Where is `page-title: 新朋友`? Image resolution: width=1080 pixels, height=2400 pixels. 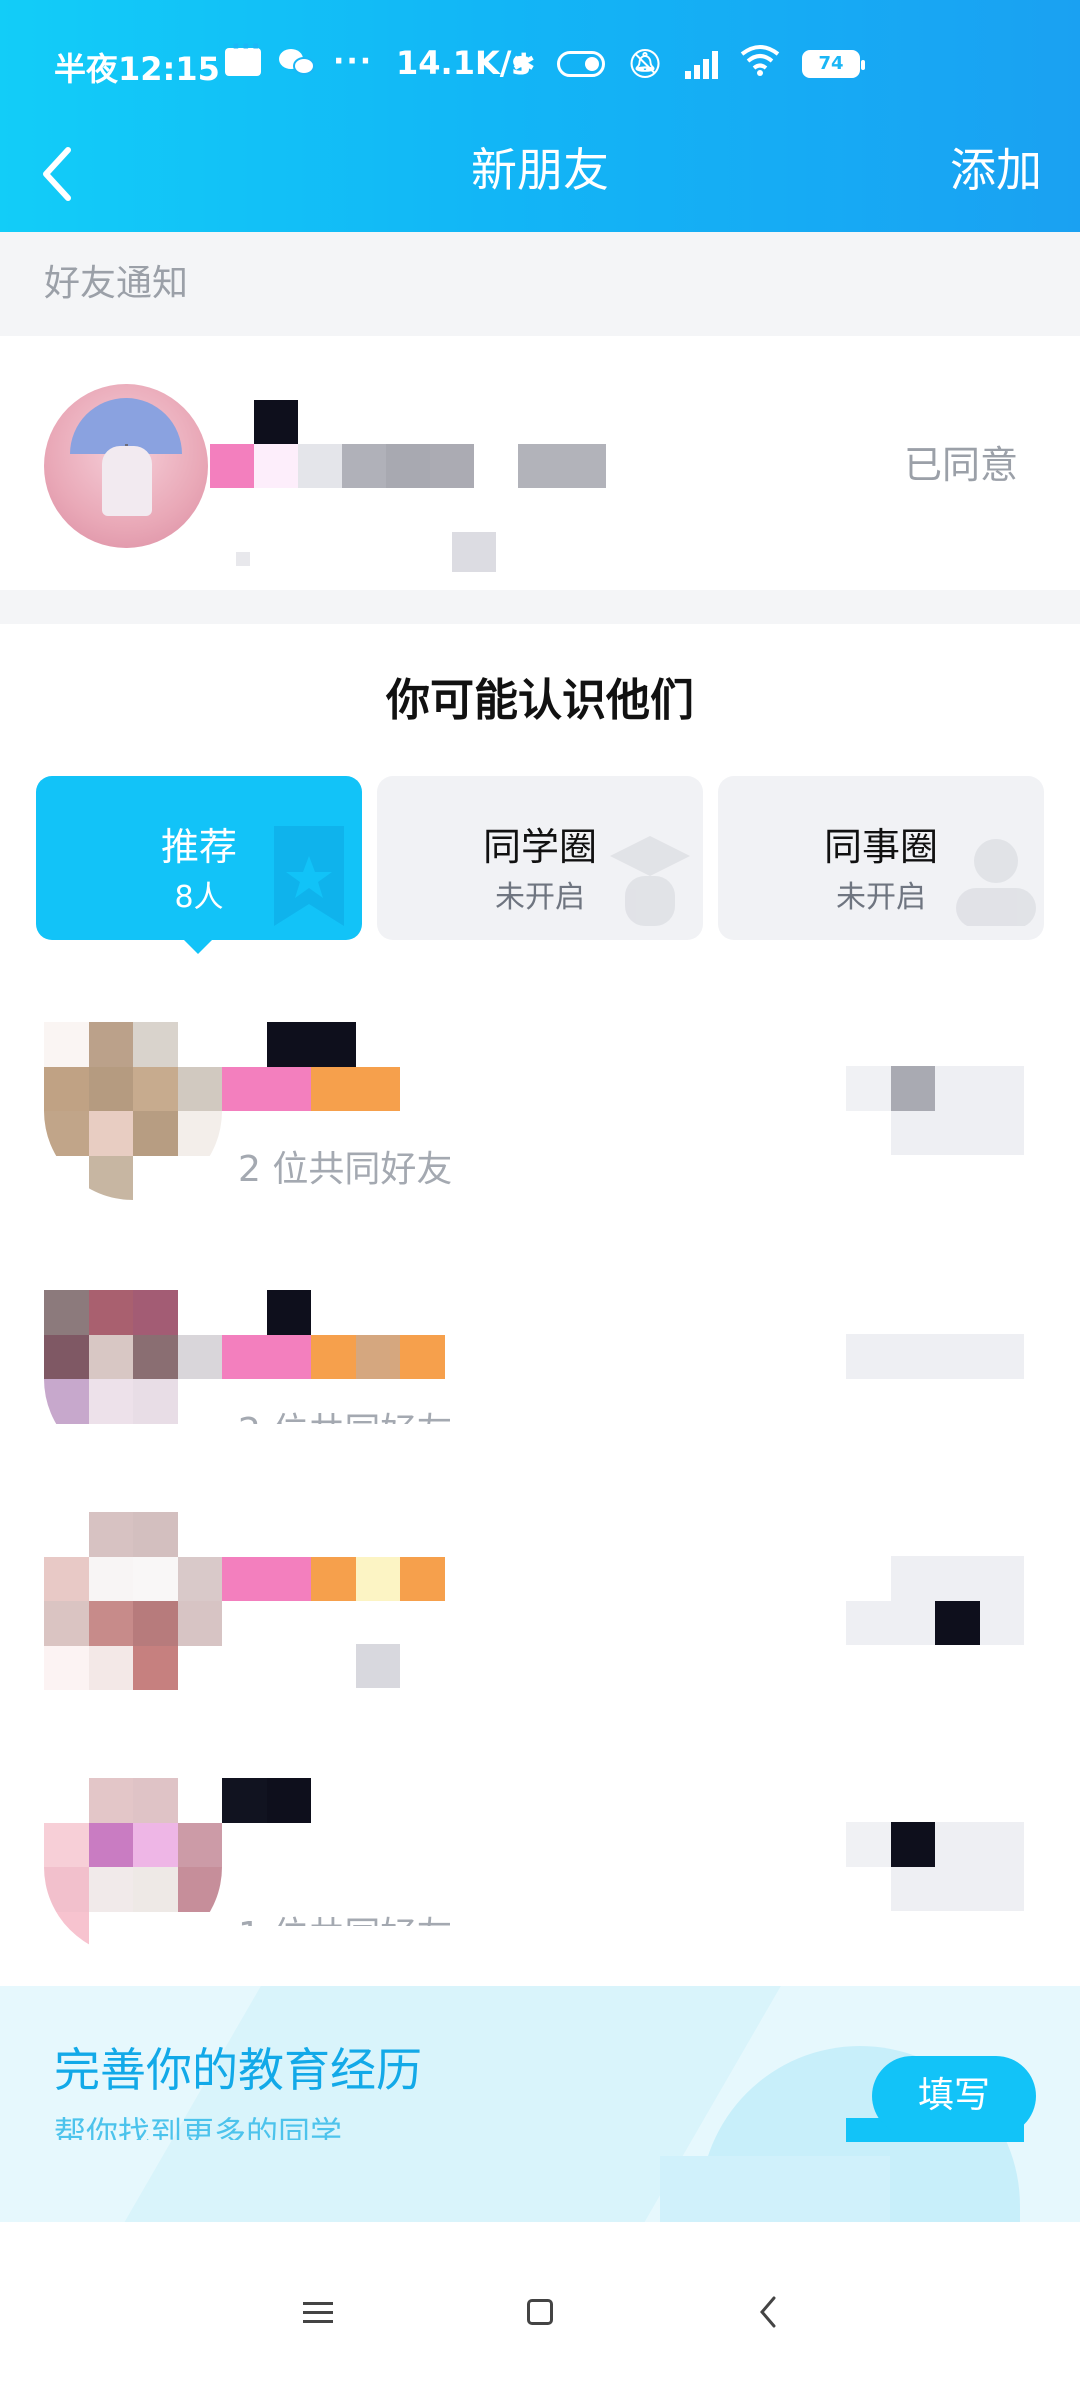
page-title: 新朋友 is located at coordinates (540, 170).